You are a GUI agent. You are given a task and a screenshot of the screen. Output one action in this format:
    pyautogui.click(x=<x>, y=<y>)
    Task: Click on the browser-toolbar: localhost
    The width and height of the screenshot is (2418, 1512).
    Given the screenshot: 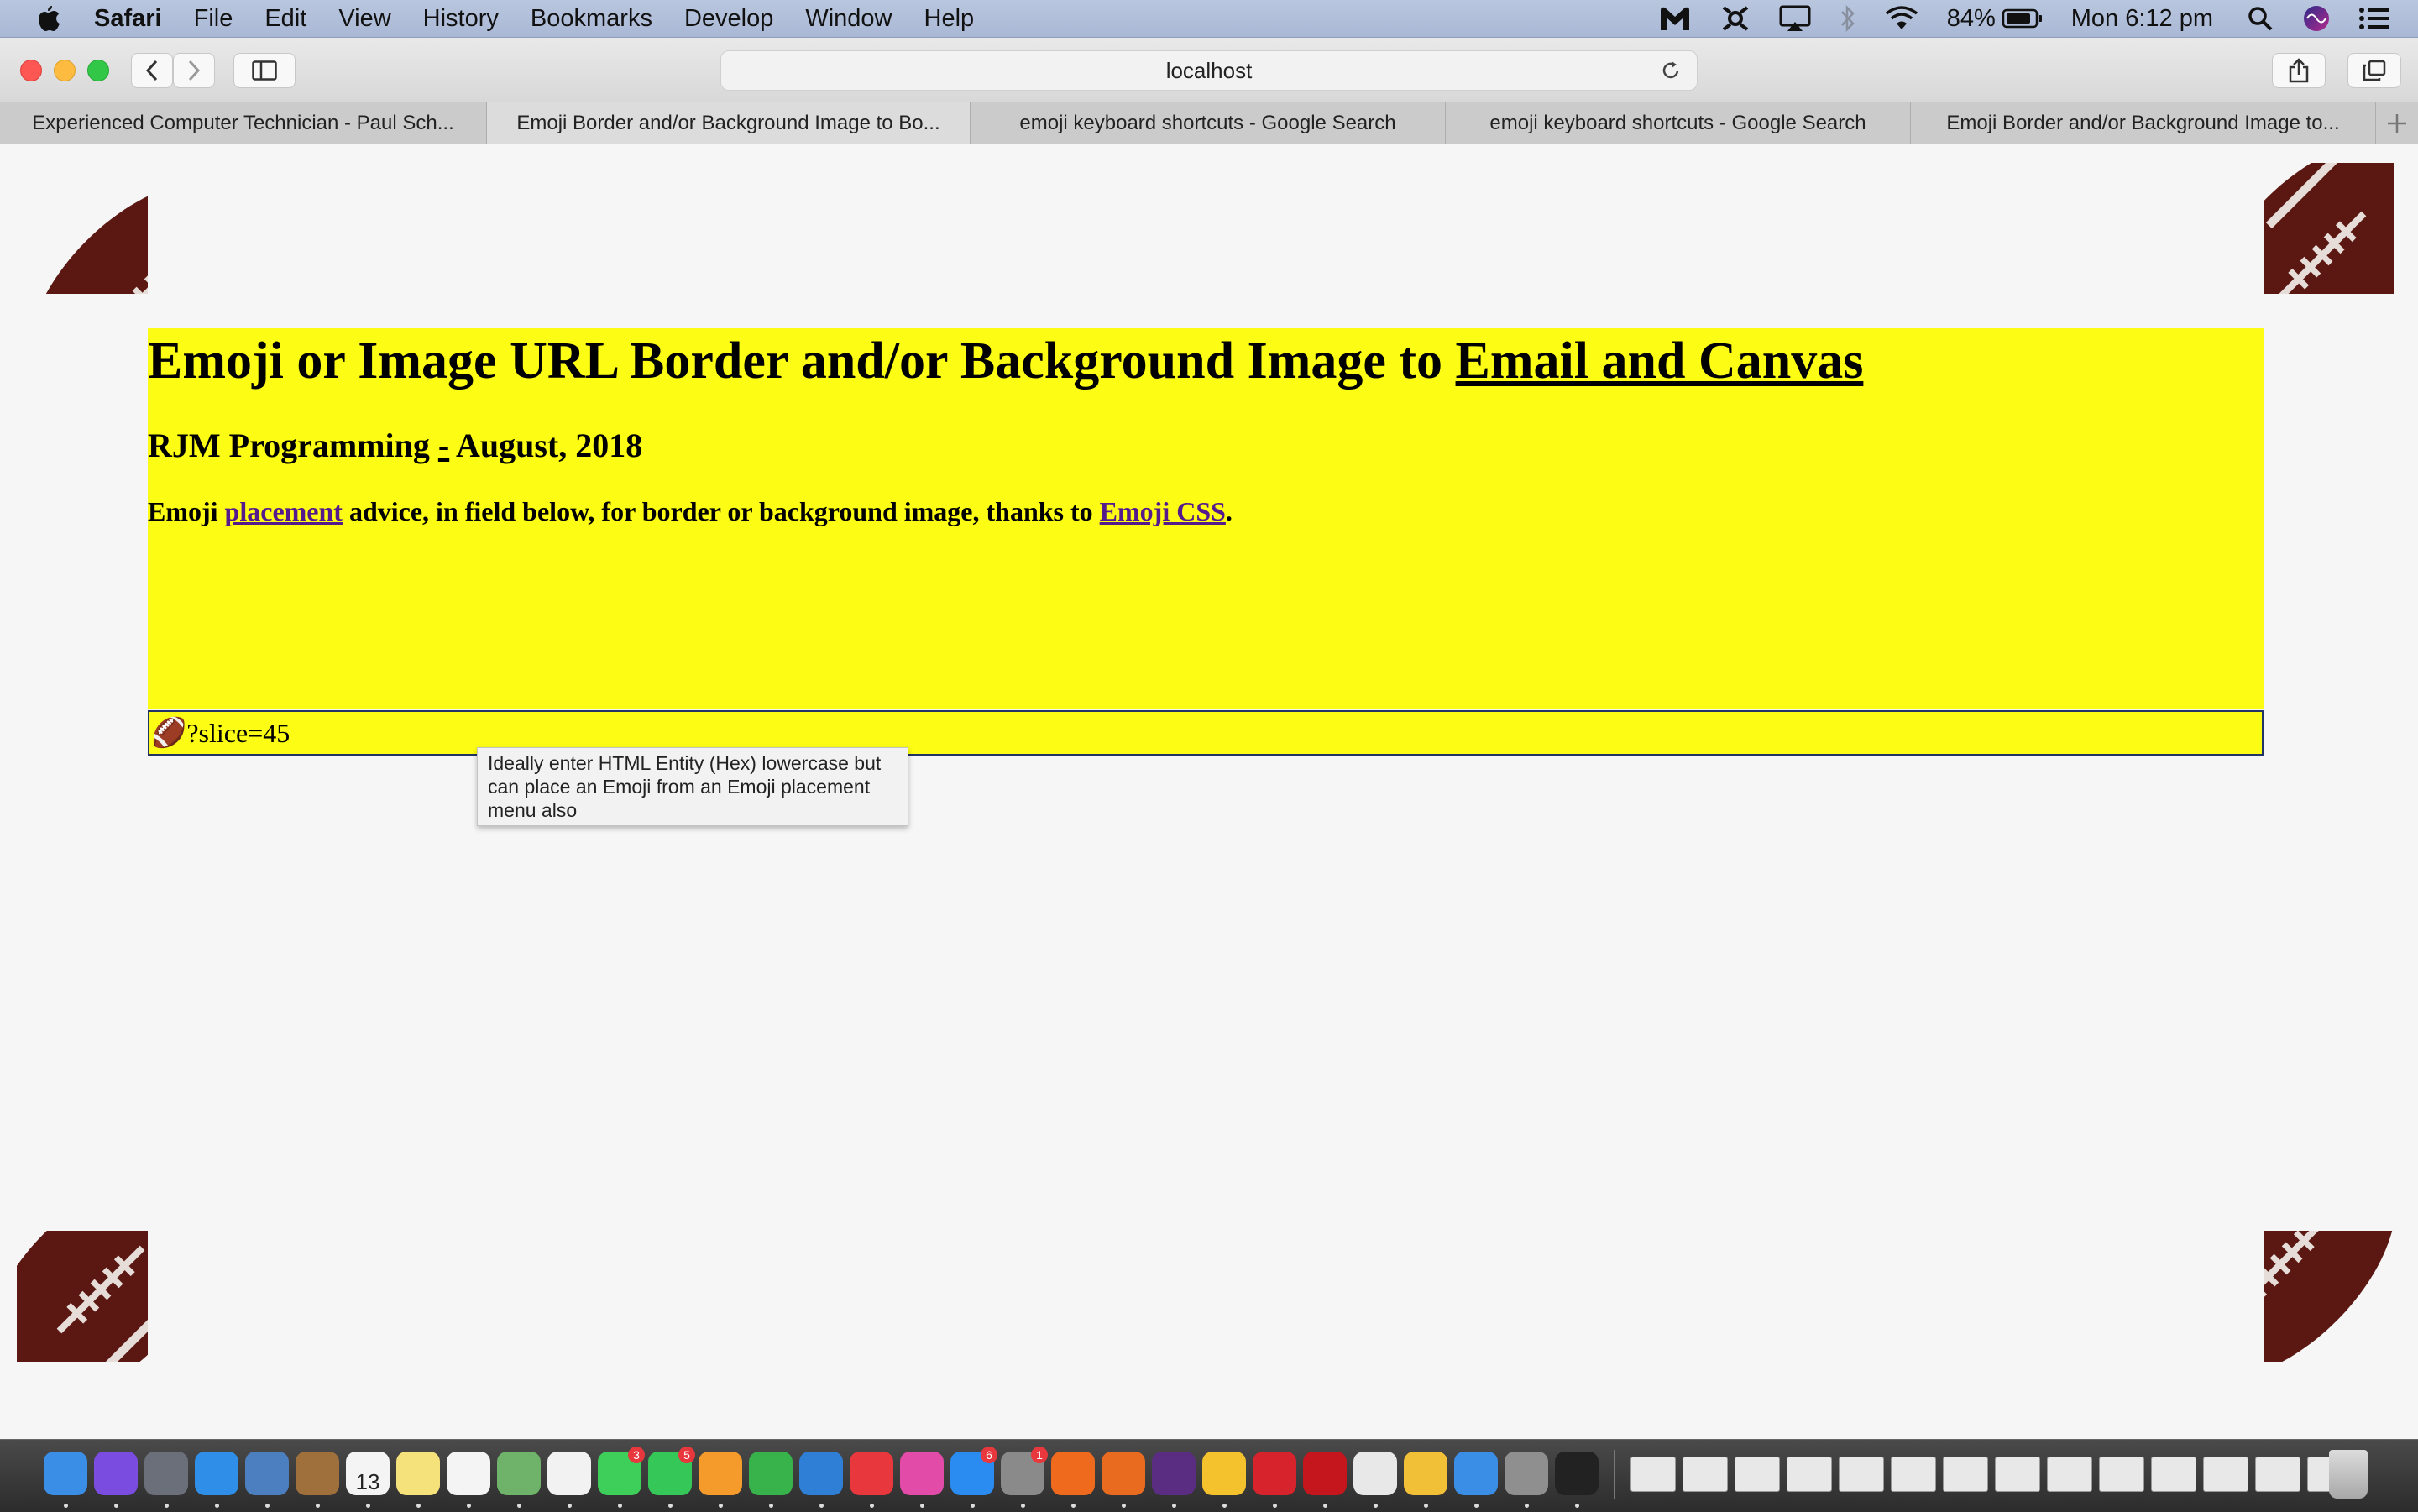 What is the action you would take?
    pyautogui.click(x=1209, y=70)
    